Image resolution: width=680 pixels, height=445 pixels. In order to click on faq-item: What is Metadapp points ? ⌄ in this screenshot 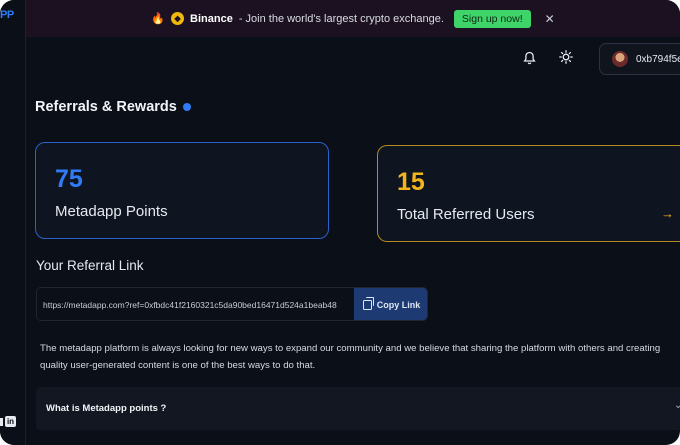, I will do `click(358, 408)`.